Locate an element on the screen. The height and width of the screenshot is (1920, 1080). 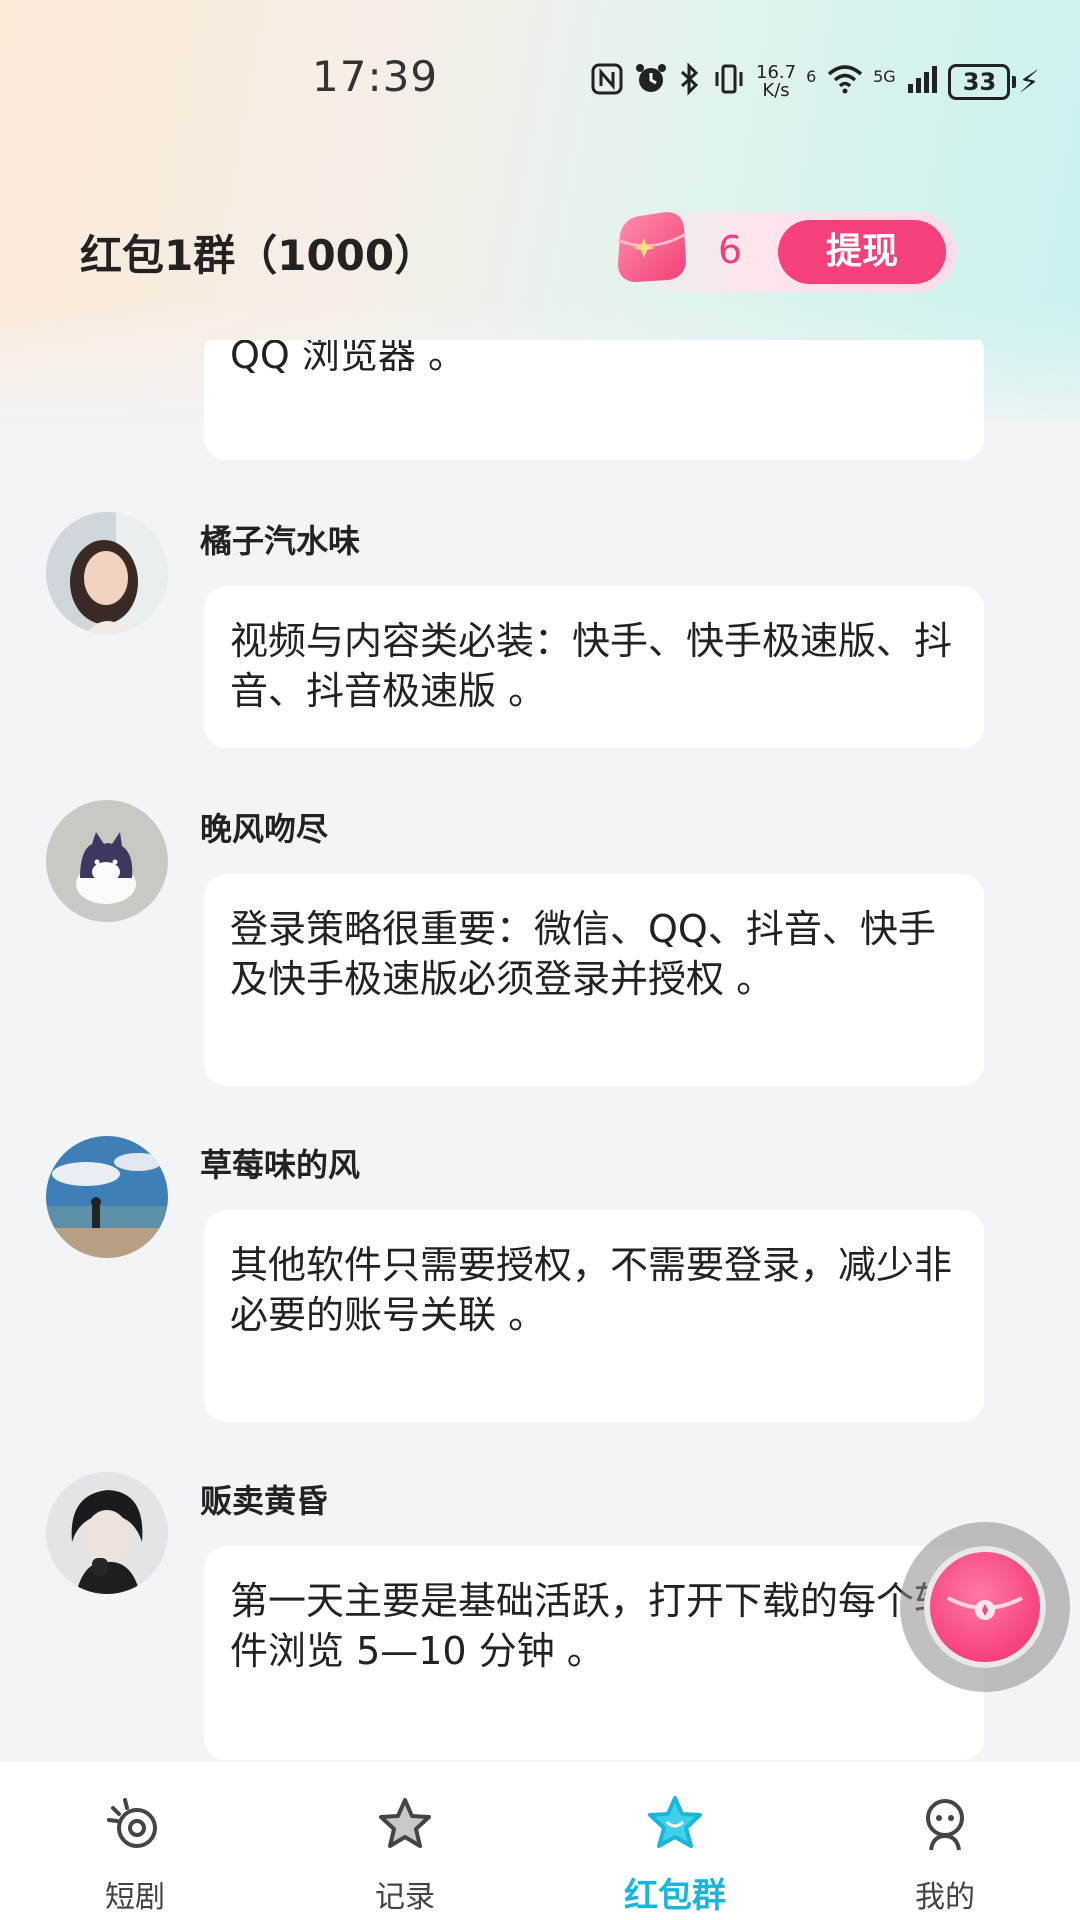
wifi-icon: 6 is located at coordinates (834, 82).